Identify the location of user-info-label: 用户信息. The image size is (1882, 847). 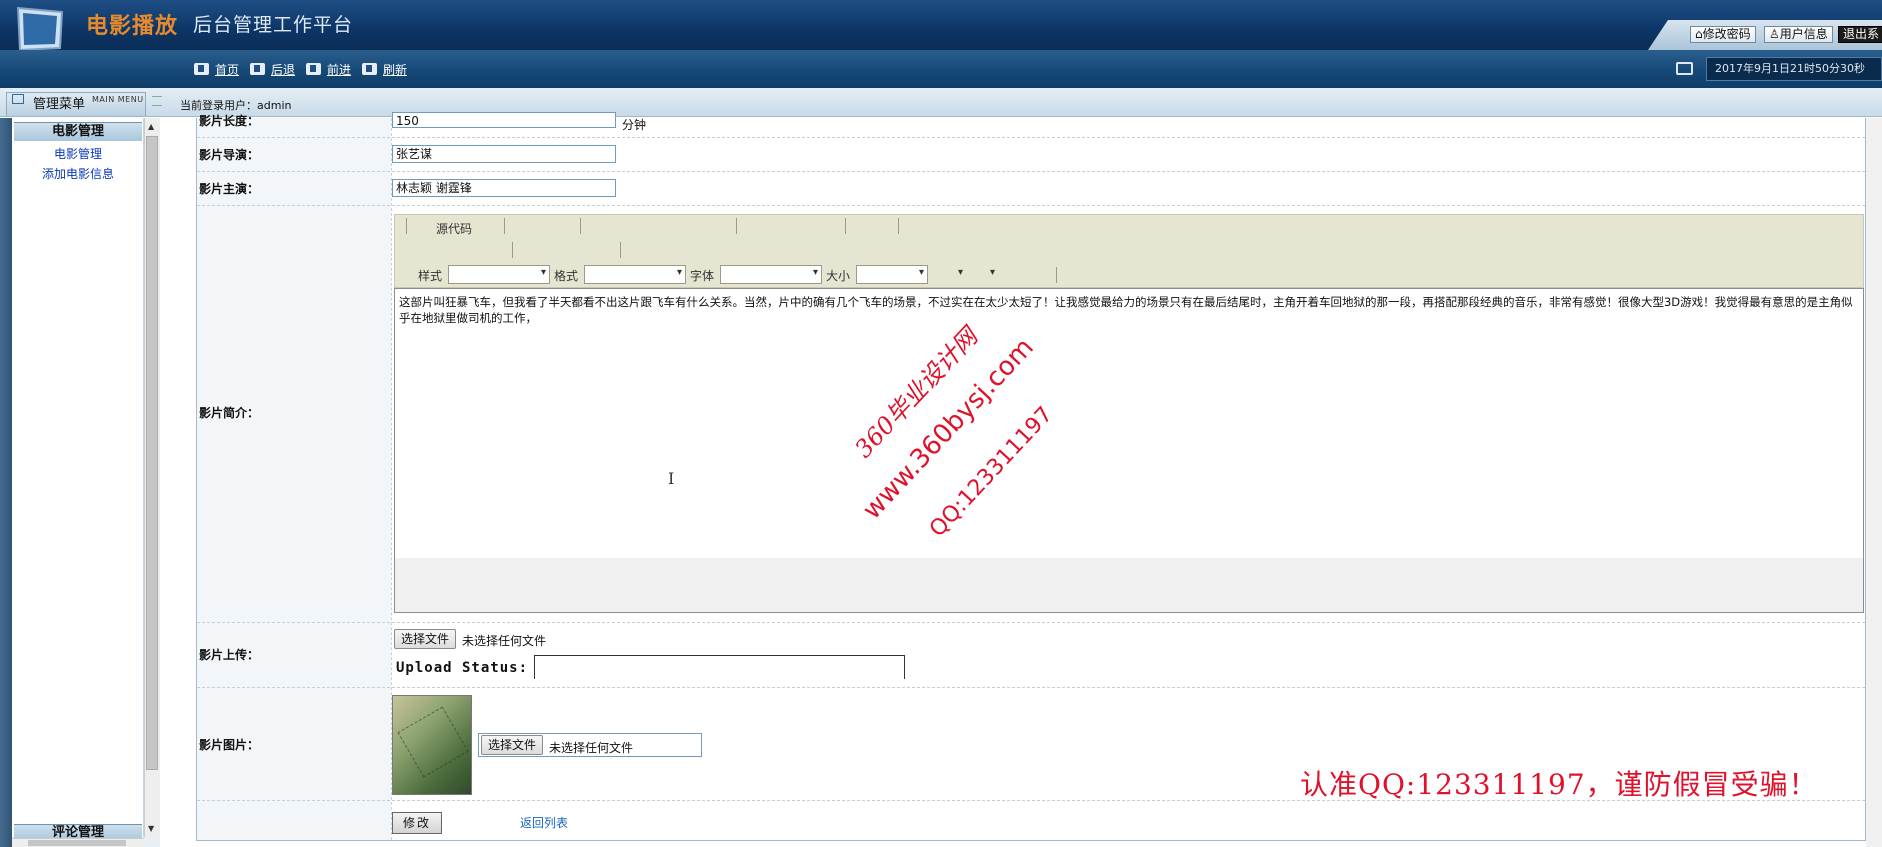
(1803, 34).